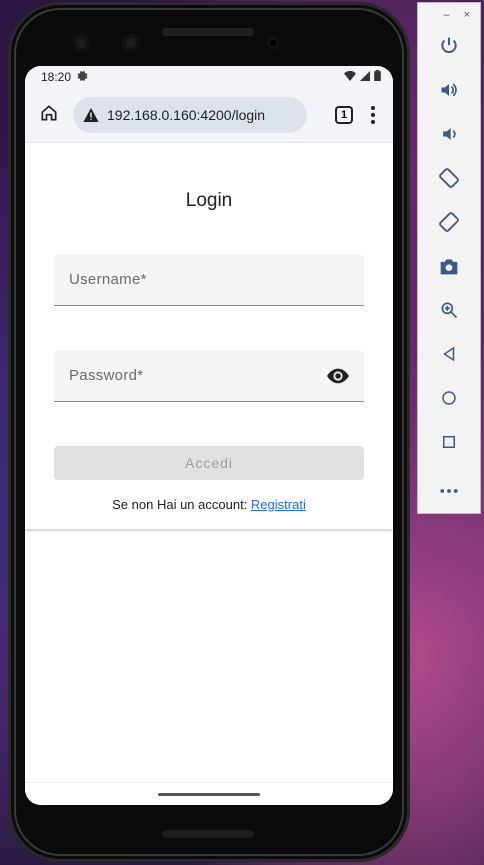 Image resolution: width=484 pixels, height=865 pixels. Describe the element at coordinates (273, 43) in the screenshot. I see `front-sensor` at that location.